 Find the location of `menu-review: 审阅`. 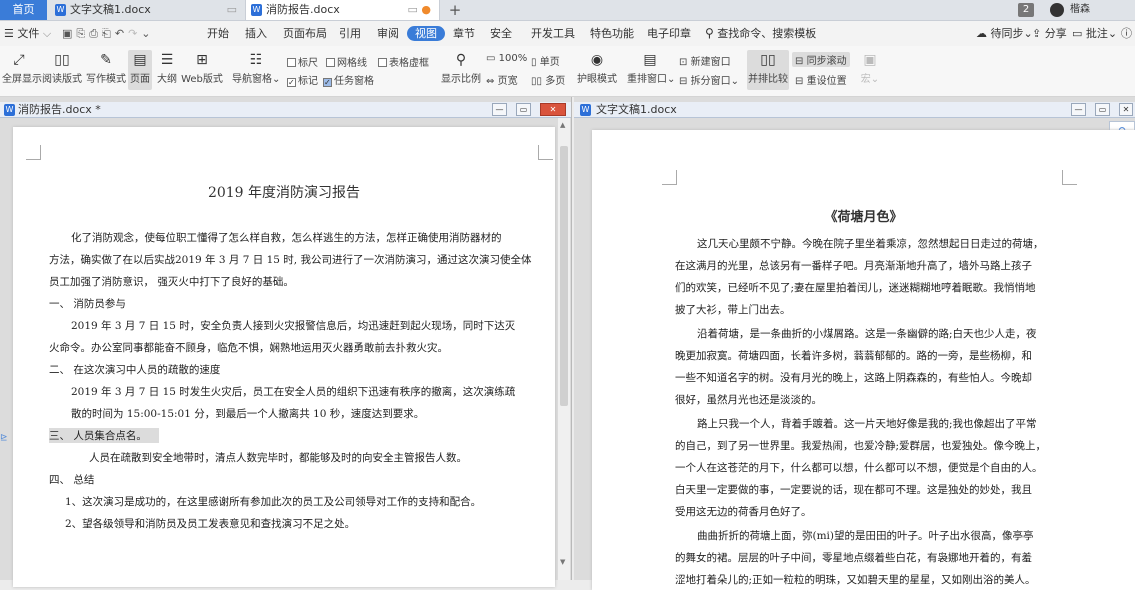

menu-review: 审阅 is located at coordinates (388, 33).